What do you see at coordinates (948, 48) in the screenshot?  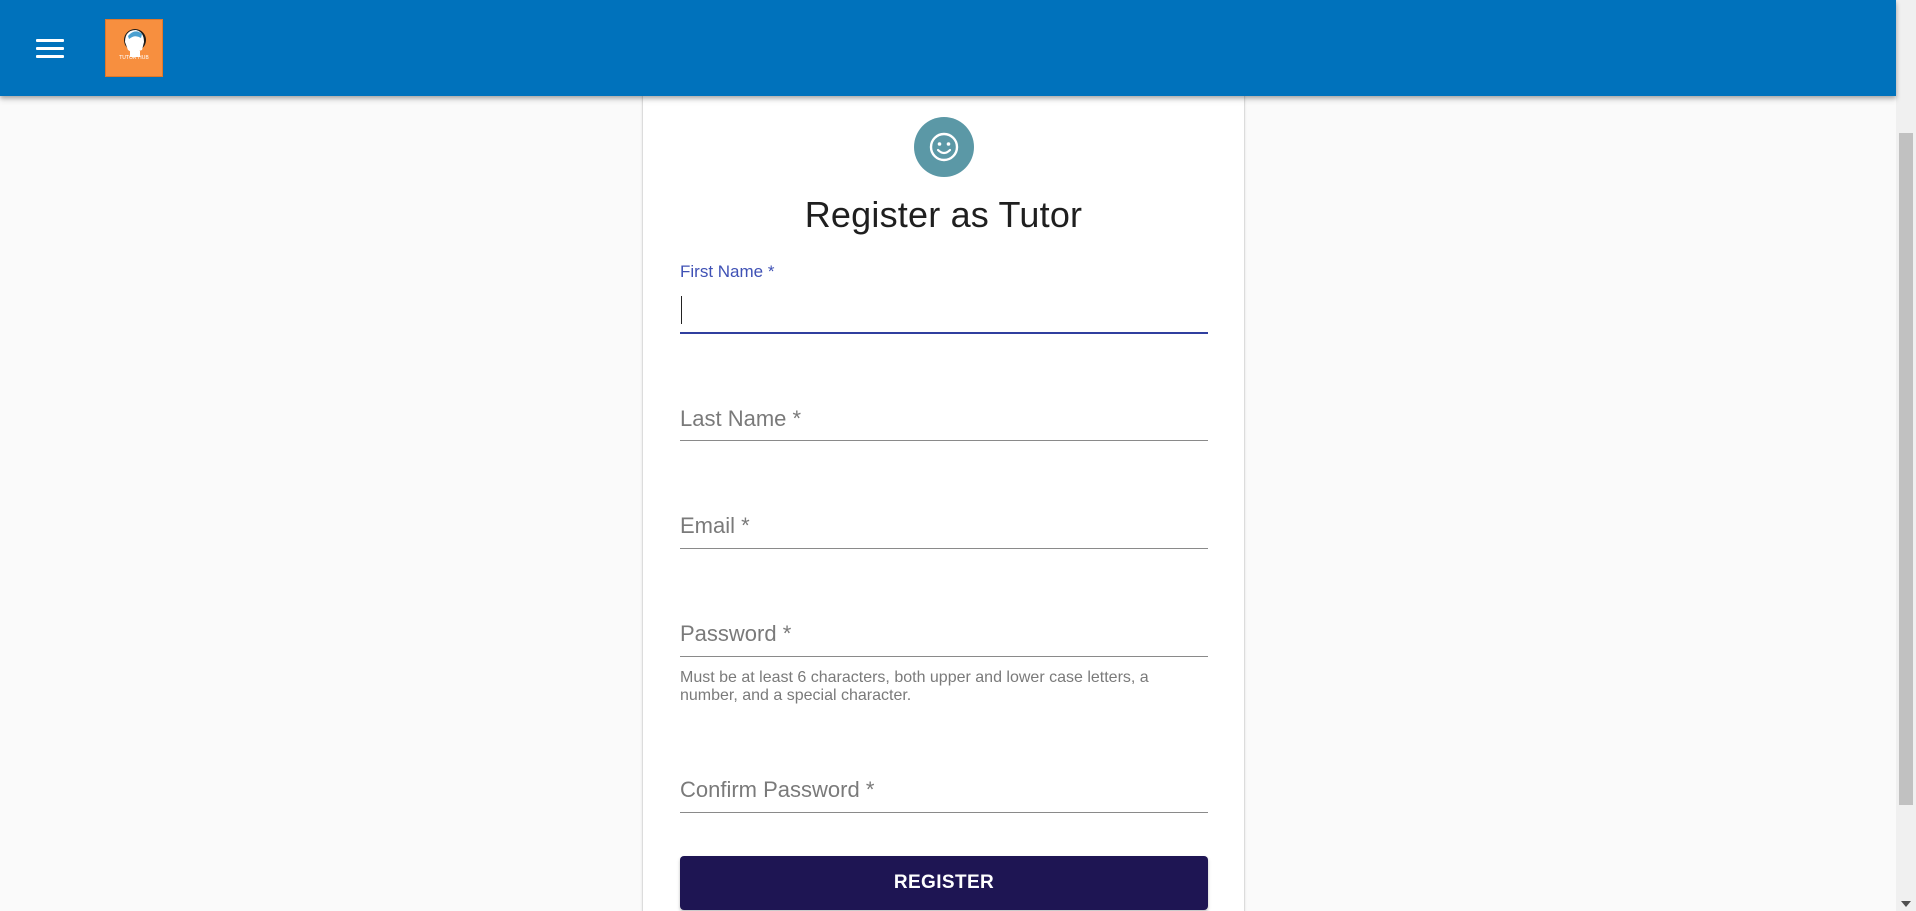 I see `app-bar: TUTOR HUB` at bounding box center [948, 48].